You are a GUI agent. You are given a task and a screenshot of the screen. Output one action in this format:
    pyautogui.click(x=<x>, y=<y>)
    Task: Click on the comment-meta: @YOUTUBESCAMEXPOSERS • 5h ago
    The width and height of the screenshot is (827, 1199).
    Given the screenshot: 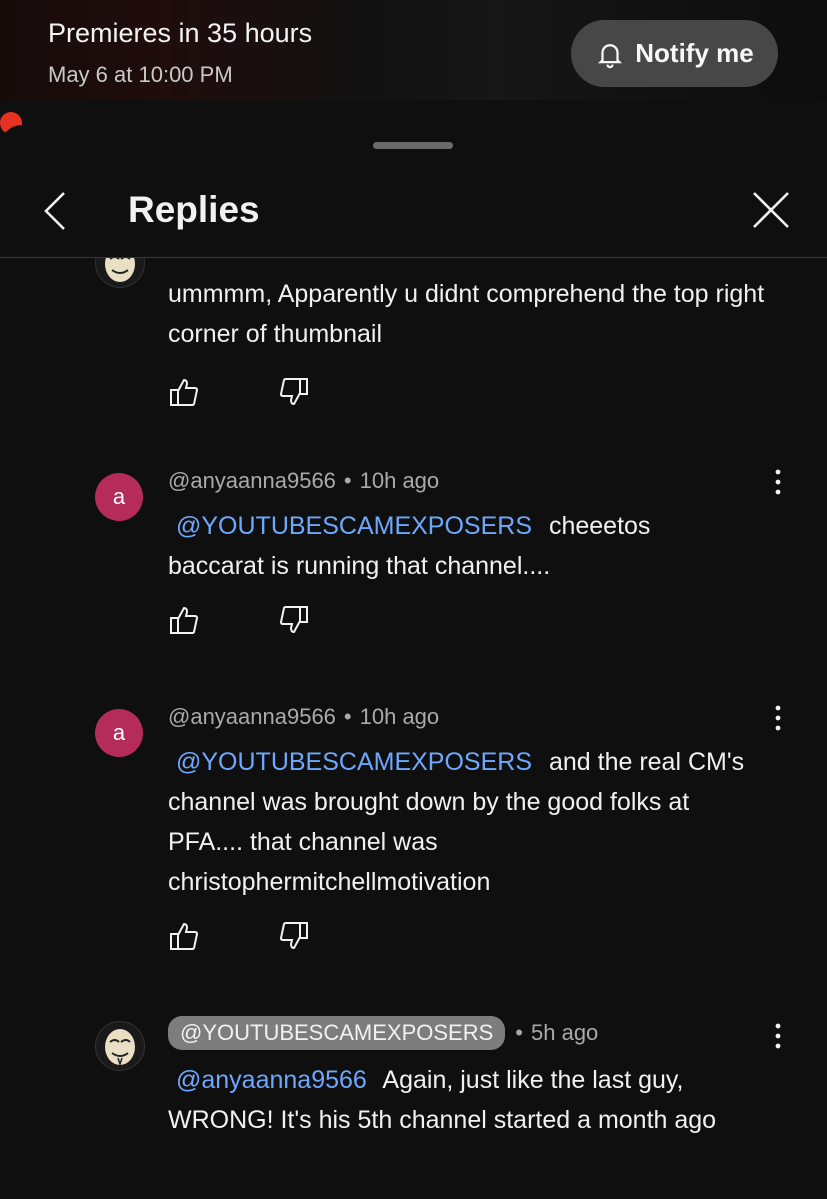 What is the action you would take?
    pyautogui.click(x=383, y=1033)
    